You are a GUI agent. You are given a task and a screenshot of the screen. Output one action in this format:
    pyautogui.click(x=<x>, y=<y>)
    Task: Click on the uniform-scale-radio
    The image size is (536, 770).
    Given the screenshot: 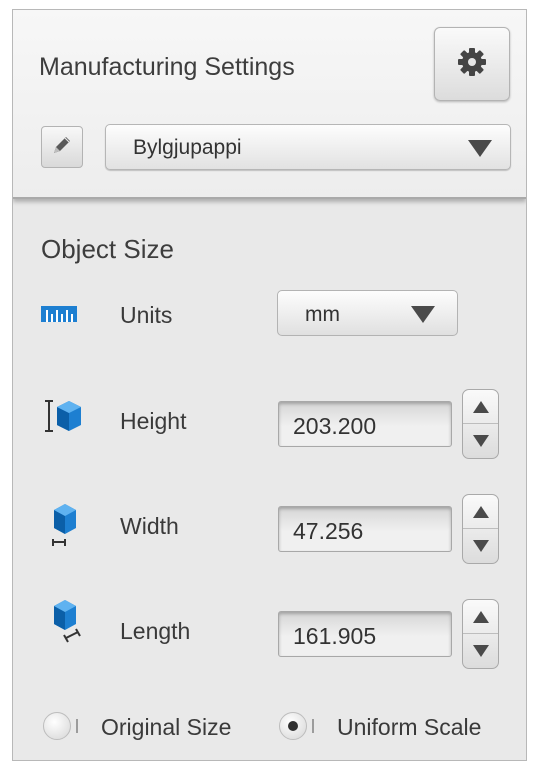 What is the action you would take?
    pyautogui.click(x=293, y=726)
    